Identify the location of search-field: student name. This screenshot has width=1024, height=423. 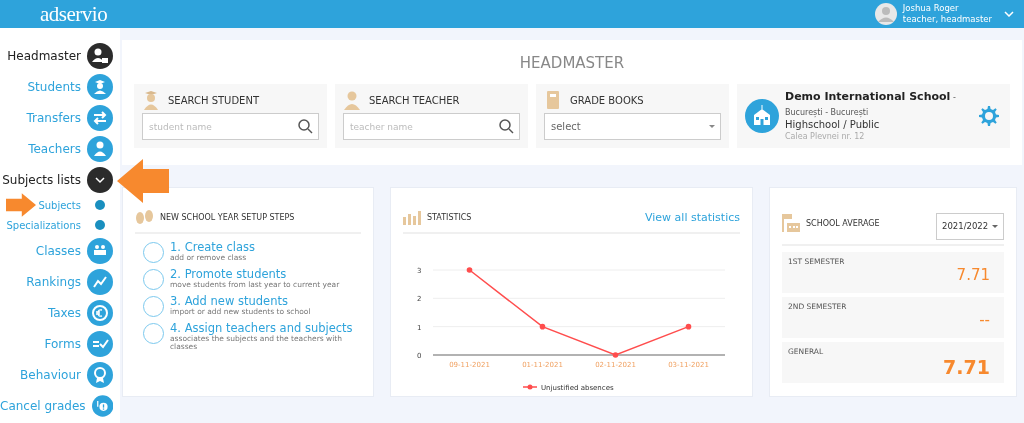
(230, 126).